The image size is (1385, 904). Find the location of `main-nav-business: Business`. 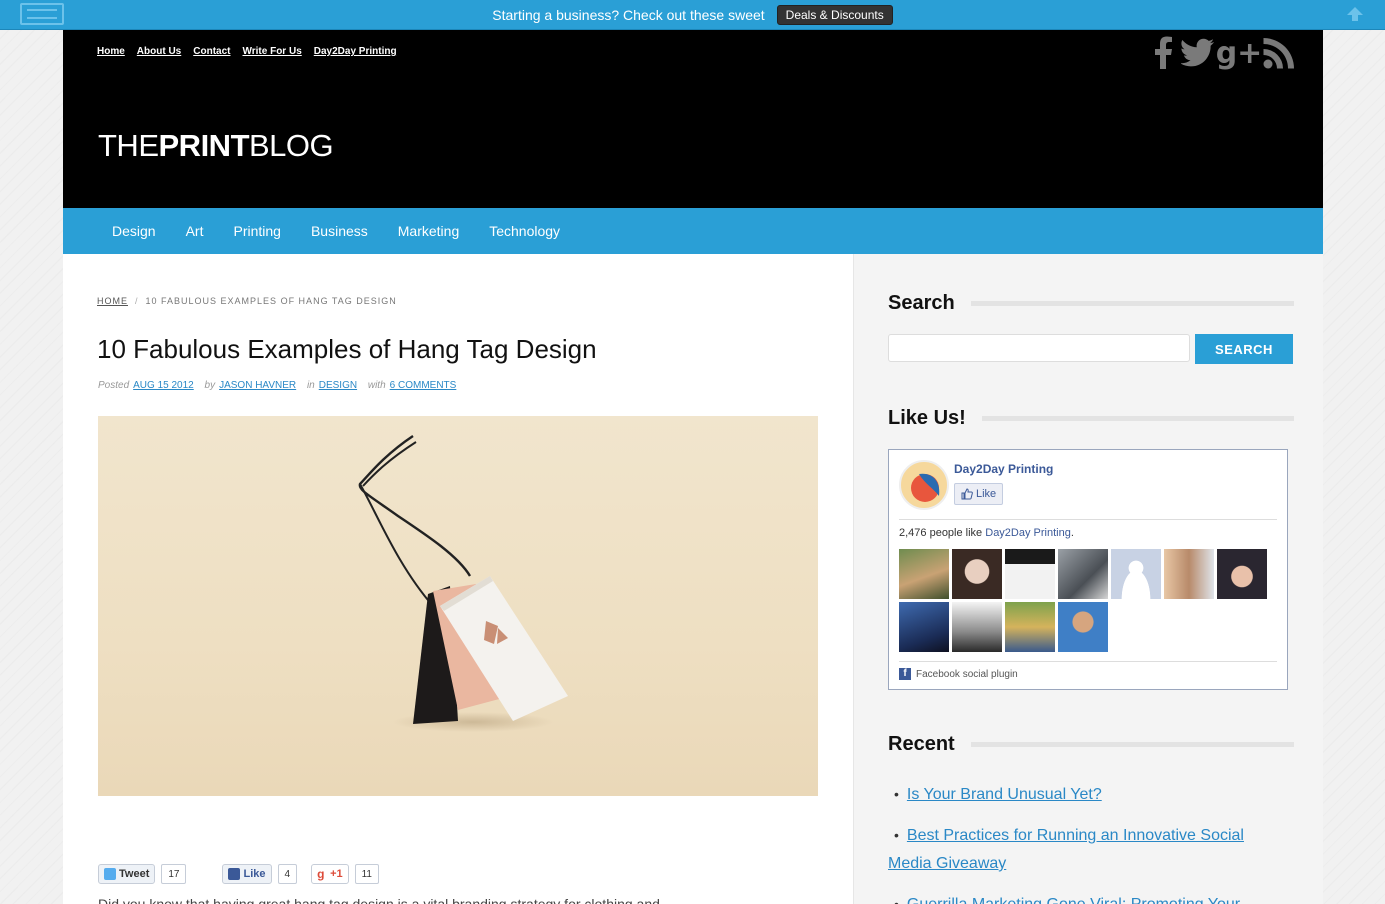

main-nav-business: Business is located at coordinates (339, 231).